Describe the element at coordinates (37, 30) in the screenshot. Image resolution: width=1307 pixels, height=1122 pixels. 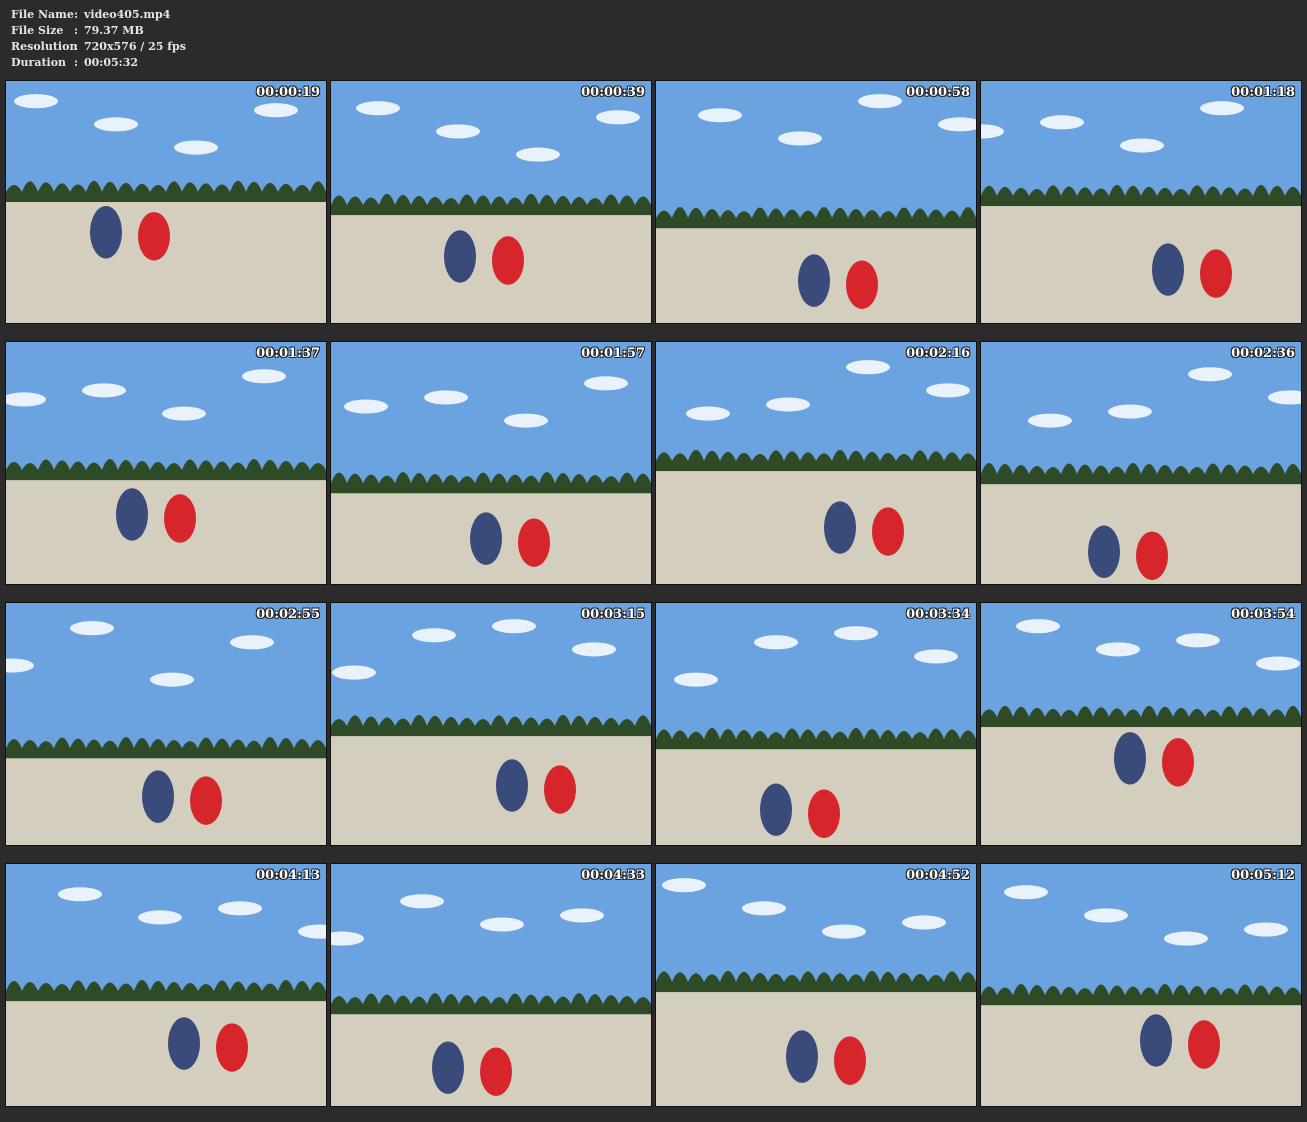
I see `file-size-label: File Size` at that location.